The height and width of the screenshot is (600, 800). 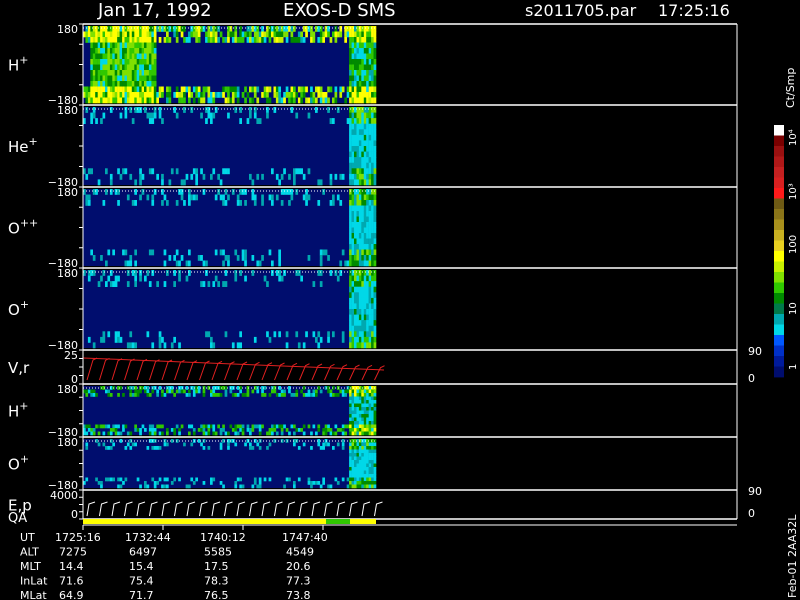 What do you see at coordinates (779, 340) in the screenshot?
I see `colorbar-swatch` at bounding box center [779, 340].